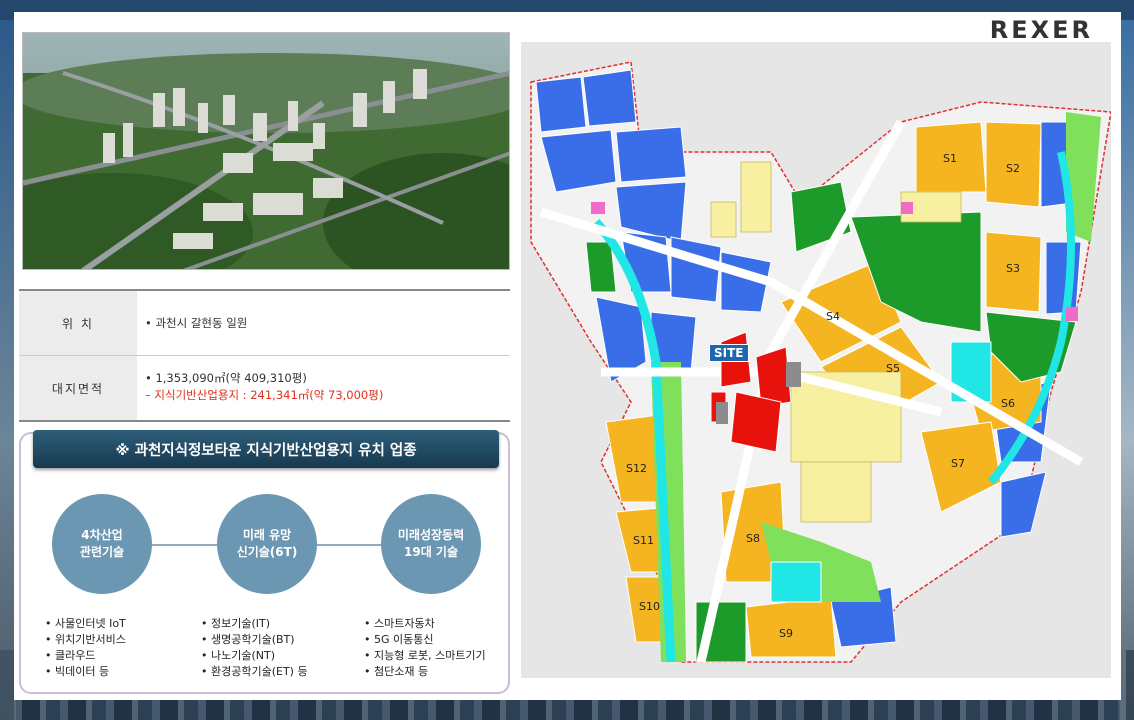  What do you see at coordinates (950, 158) in the screenshot?
I see `map-label-s1: S1` at bounding box center [950, 158].